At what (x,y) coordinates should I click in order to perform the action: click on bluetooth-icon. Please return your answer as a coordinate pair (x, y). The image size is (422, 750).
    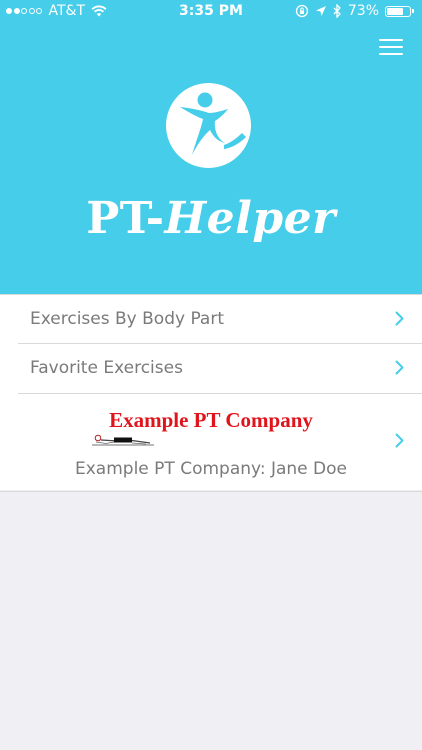
    Looking at the image, I should click on (337, 11).